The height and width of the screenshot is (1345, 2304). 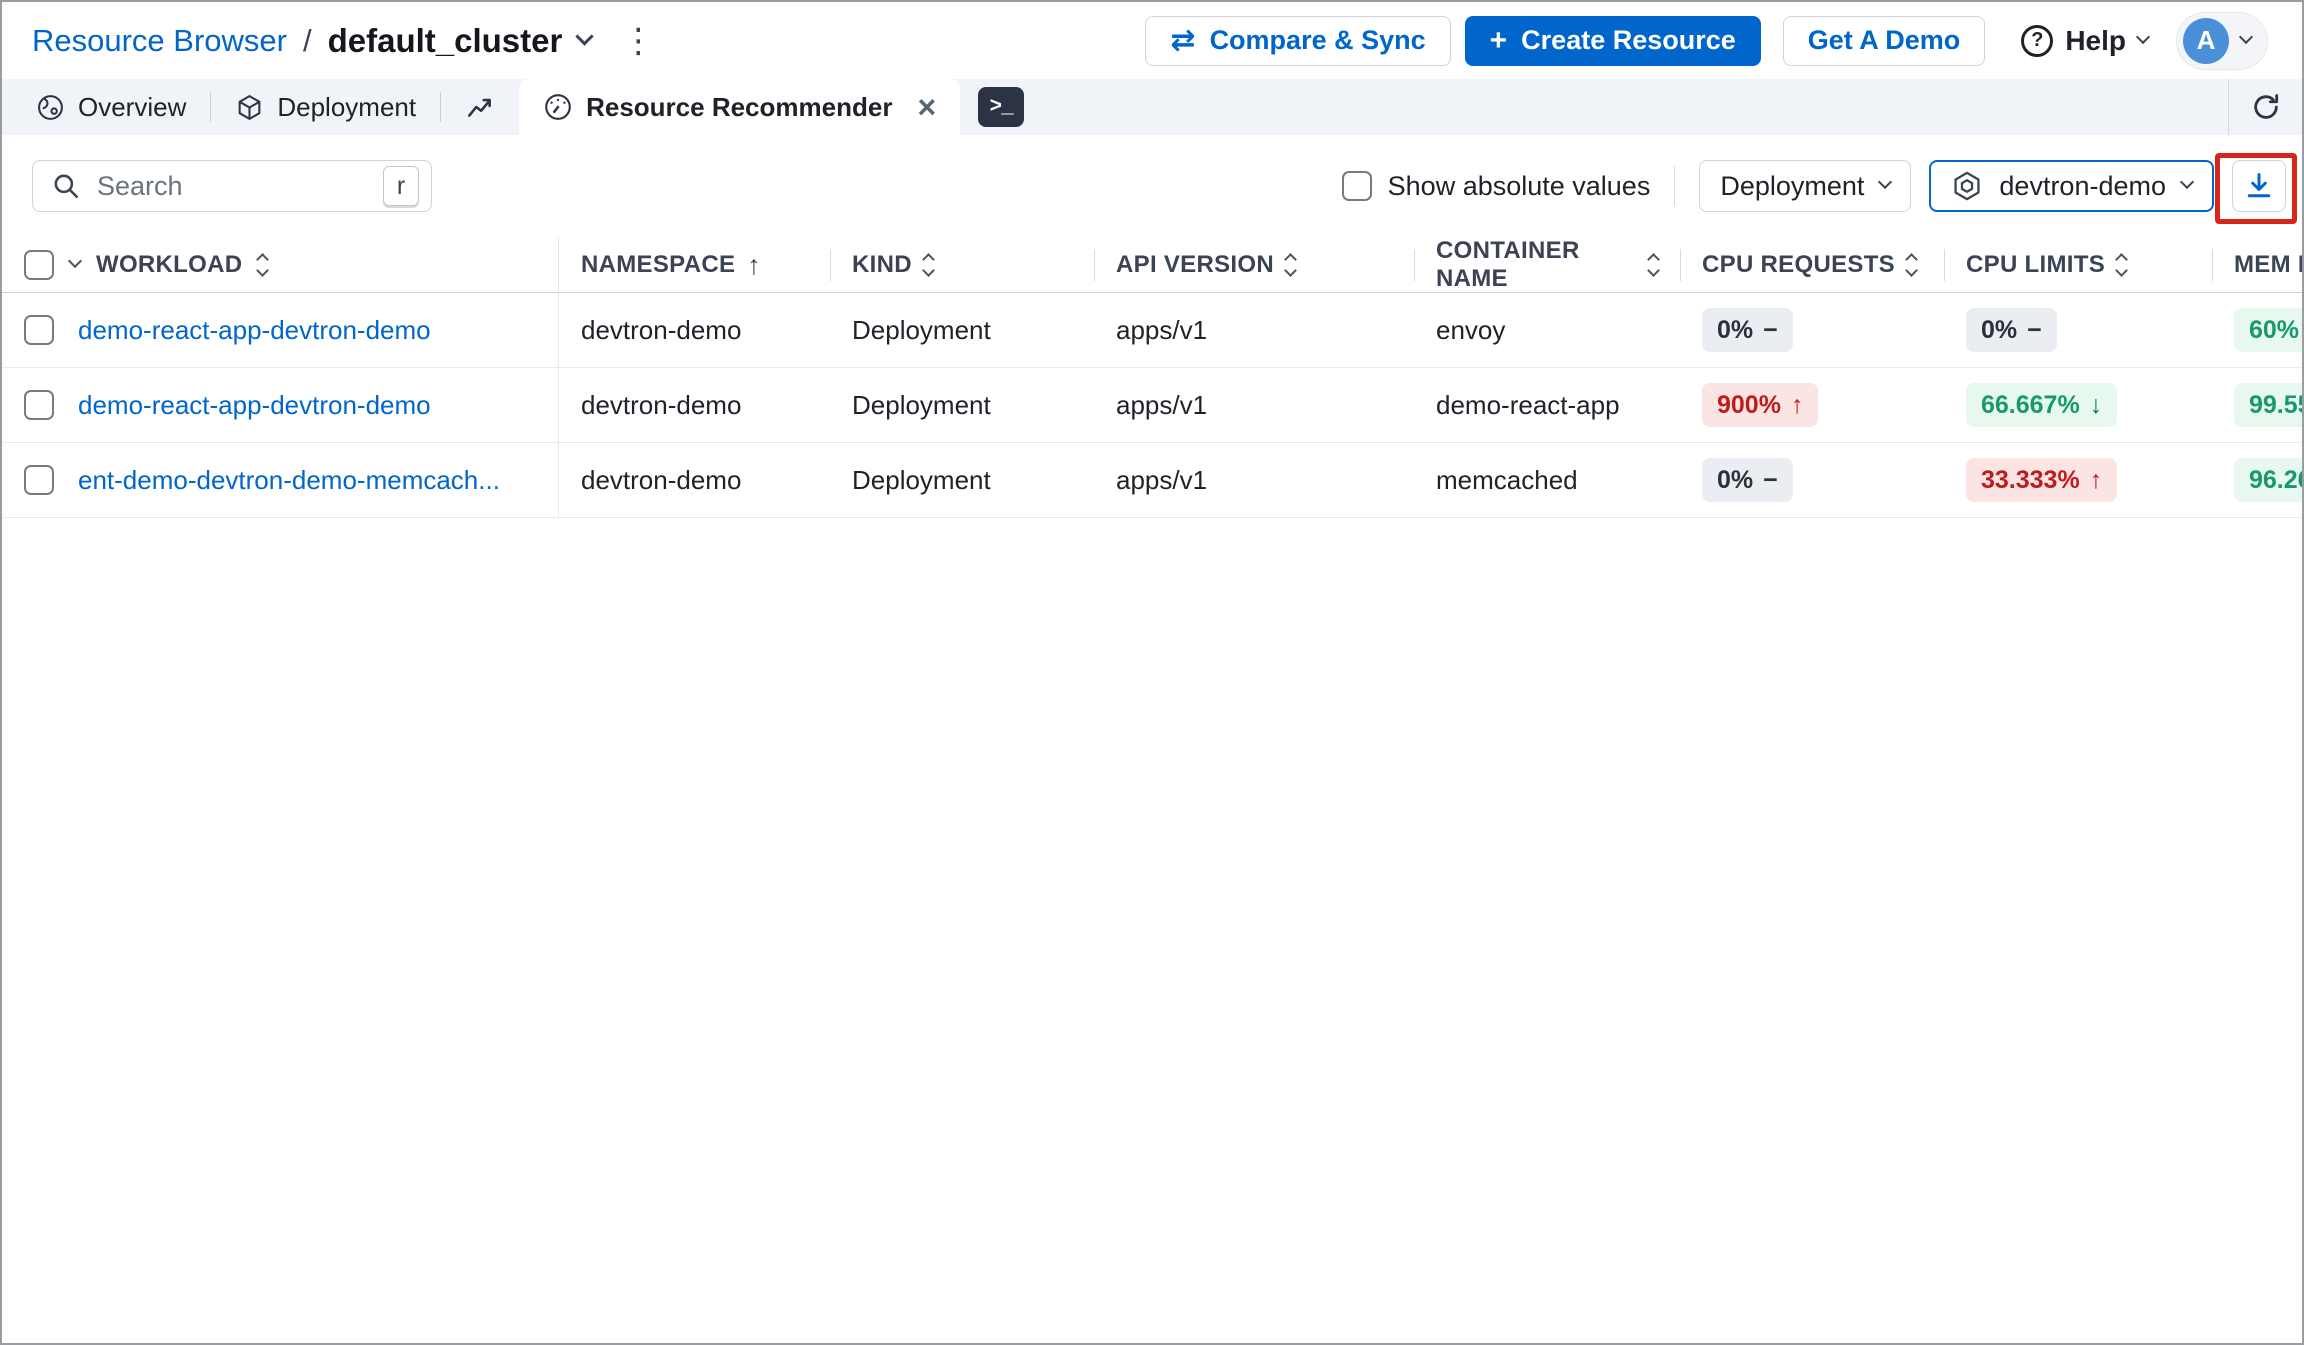 I want to click on tab-overview: Overview, so click(x=111, y=107).